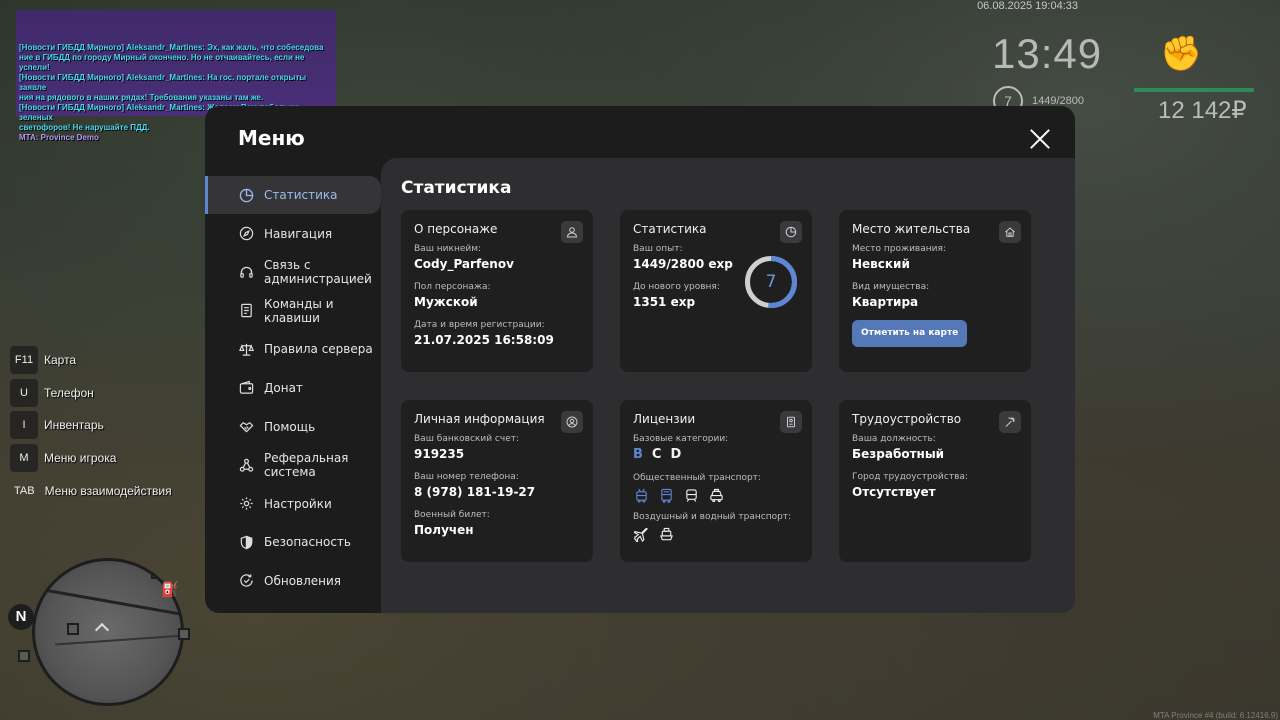  I want to click on sidebar-item-commands: Команды и клавиши, so click(293, 311).